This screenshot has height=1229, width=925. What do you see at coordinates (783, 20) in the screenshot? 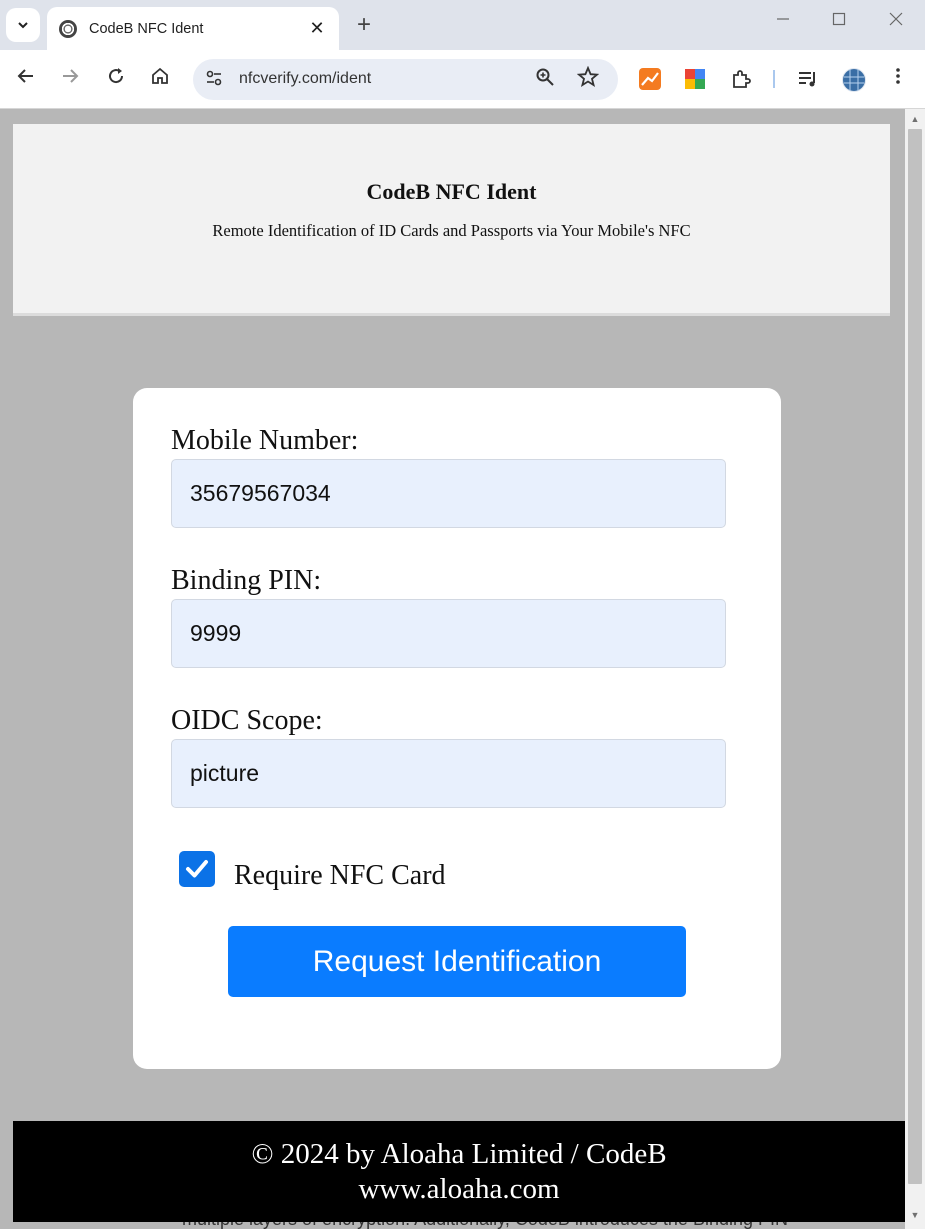
I see `minimize-icon` at bounding box center [783, 20].